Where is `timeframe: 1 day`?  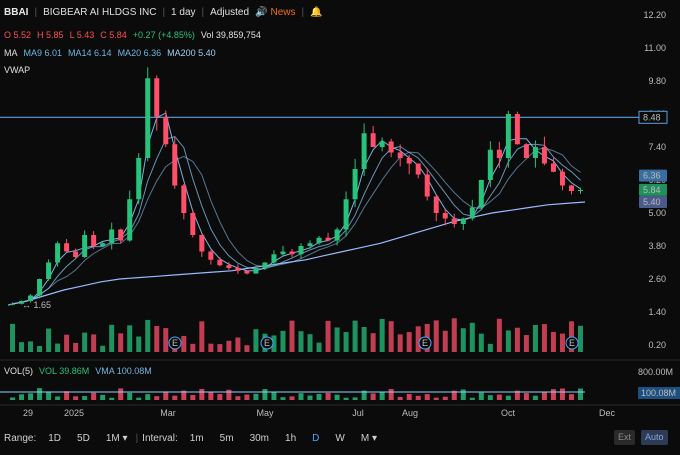
timeframe: 1 day is located at coordinates (183, 12).